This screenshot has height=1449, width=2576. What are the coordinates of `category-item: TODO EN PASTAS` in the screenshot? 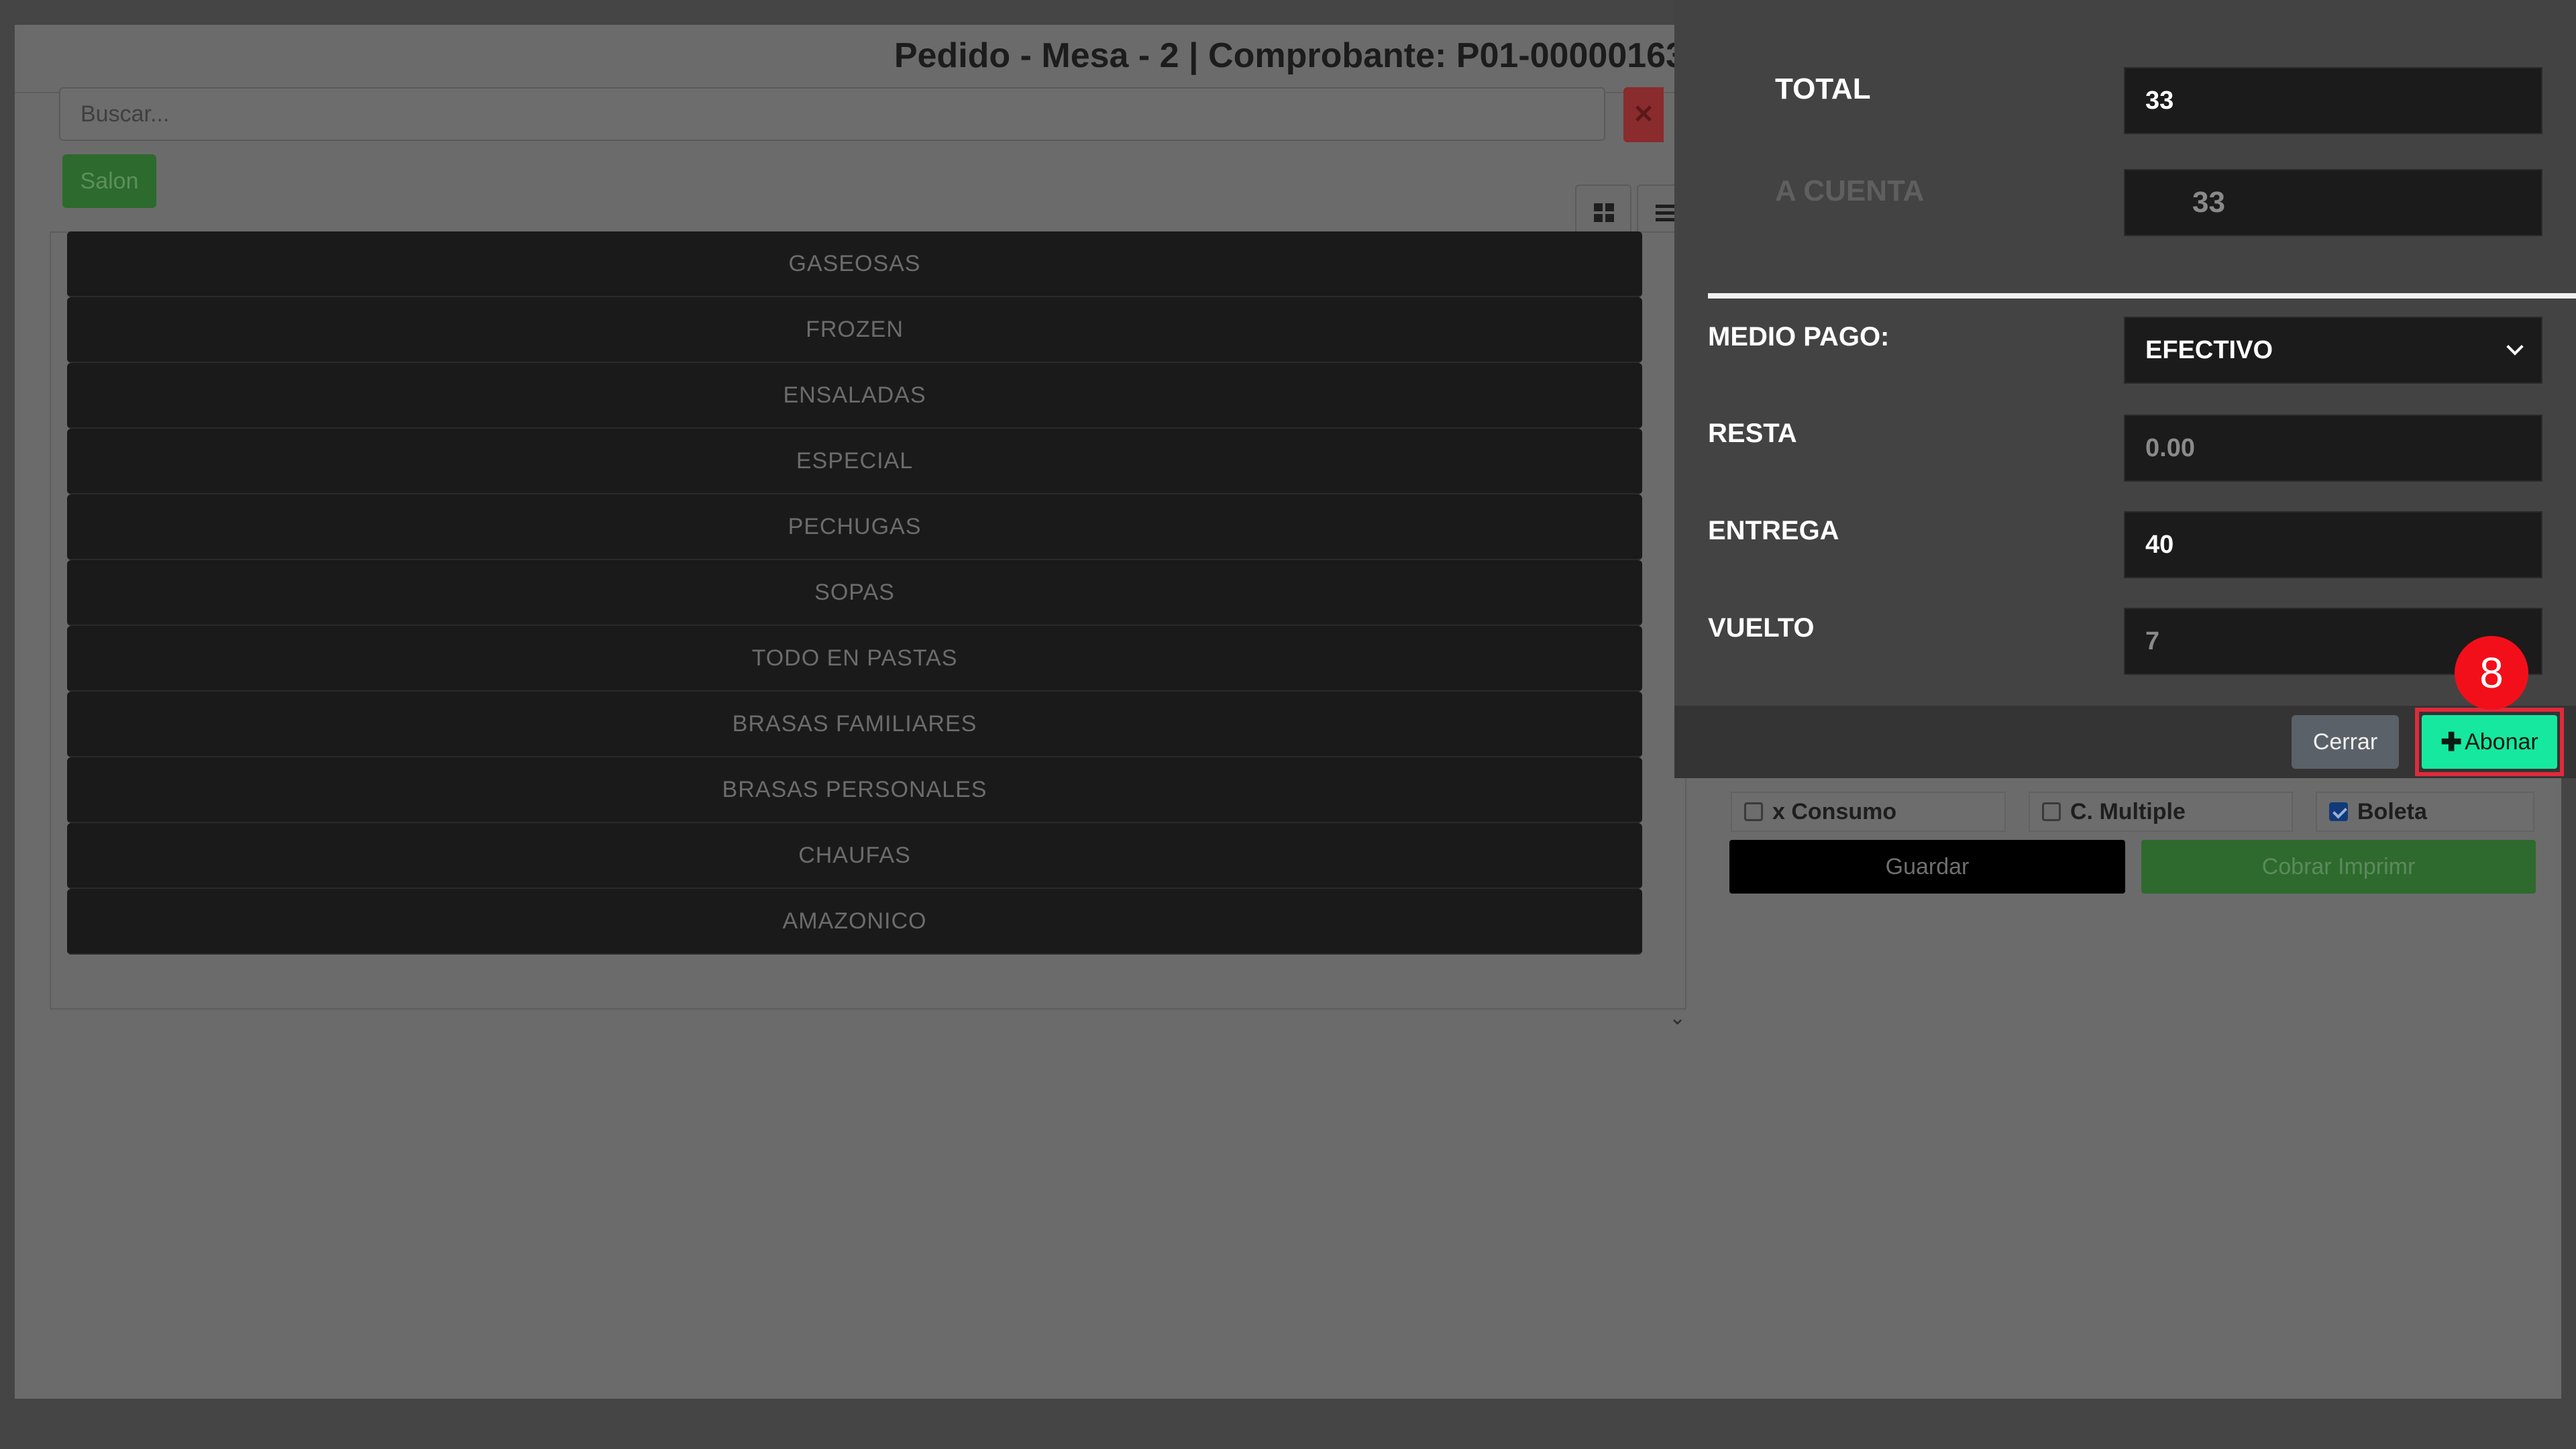 It's located at (854, 659).